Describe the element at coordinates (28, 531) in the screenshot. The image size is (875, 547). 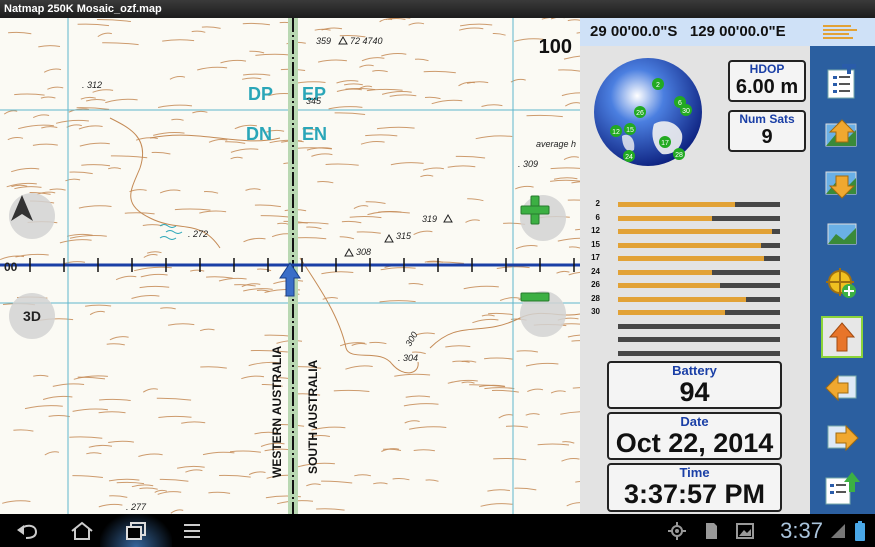
I see `back-button` at that location.